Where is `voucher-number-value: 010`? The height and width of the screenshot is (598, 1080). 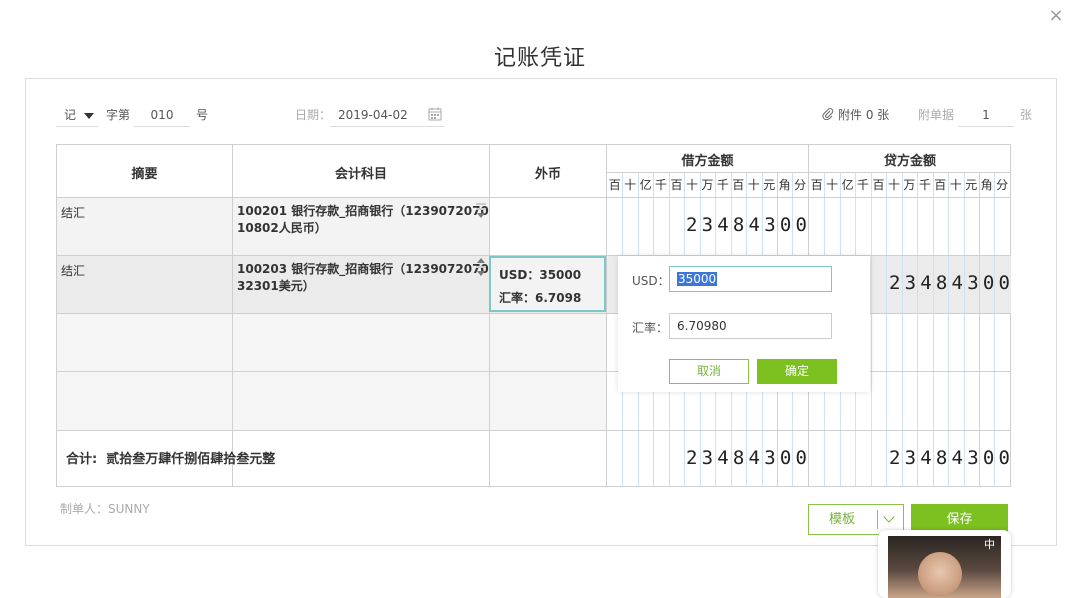
voucher-number-value: 010 is located at coordinates (162, 115).